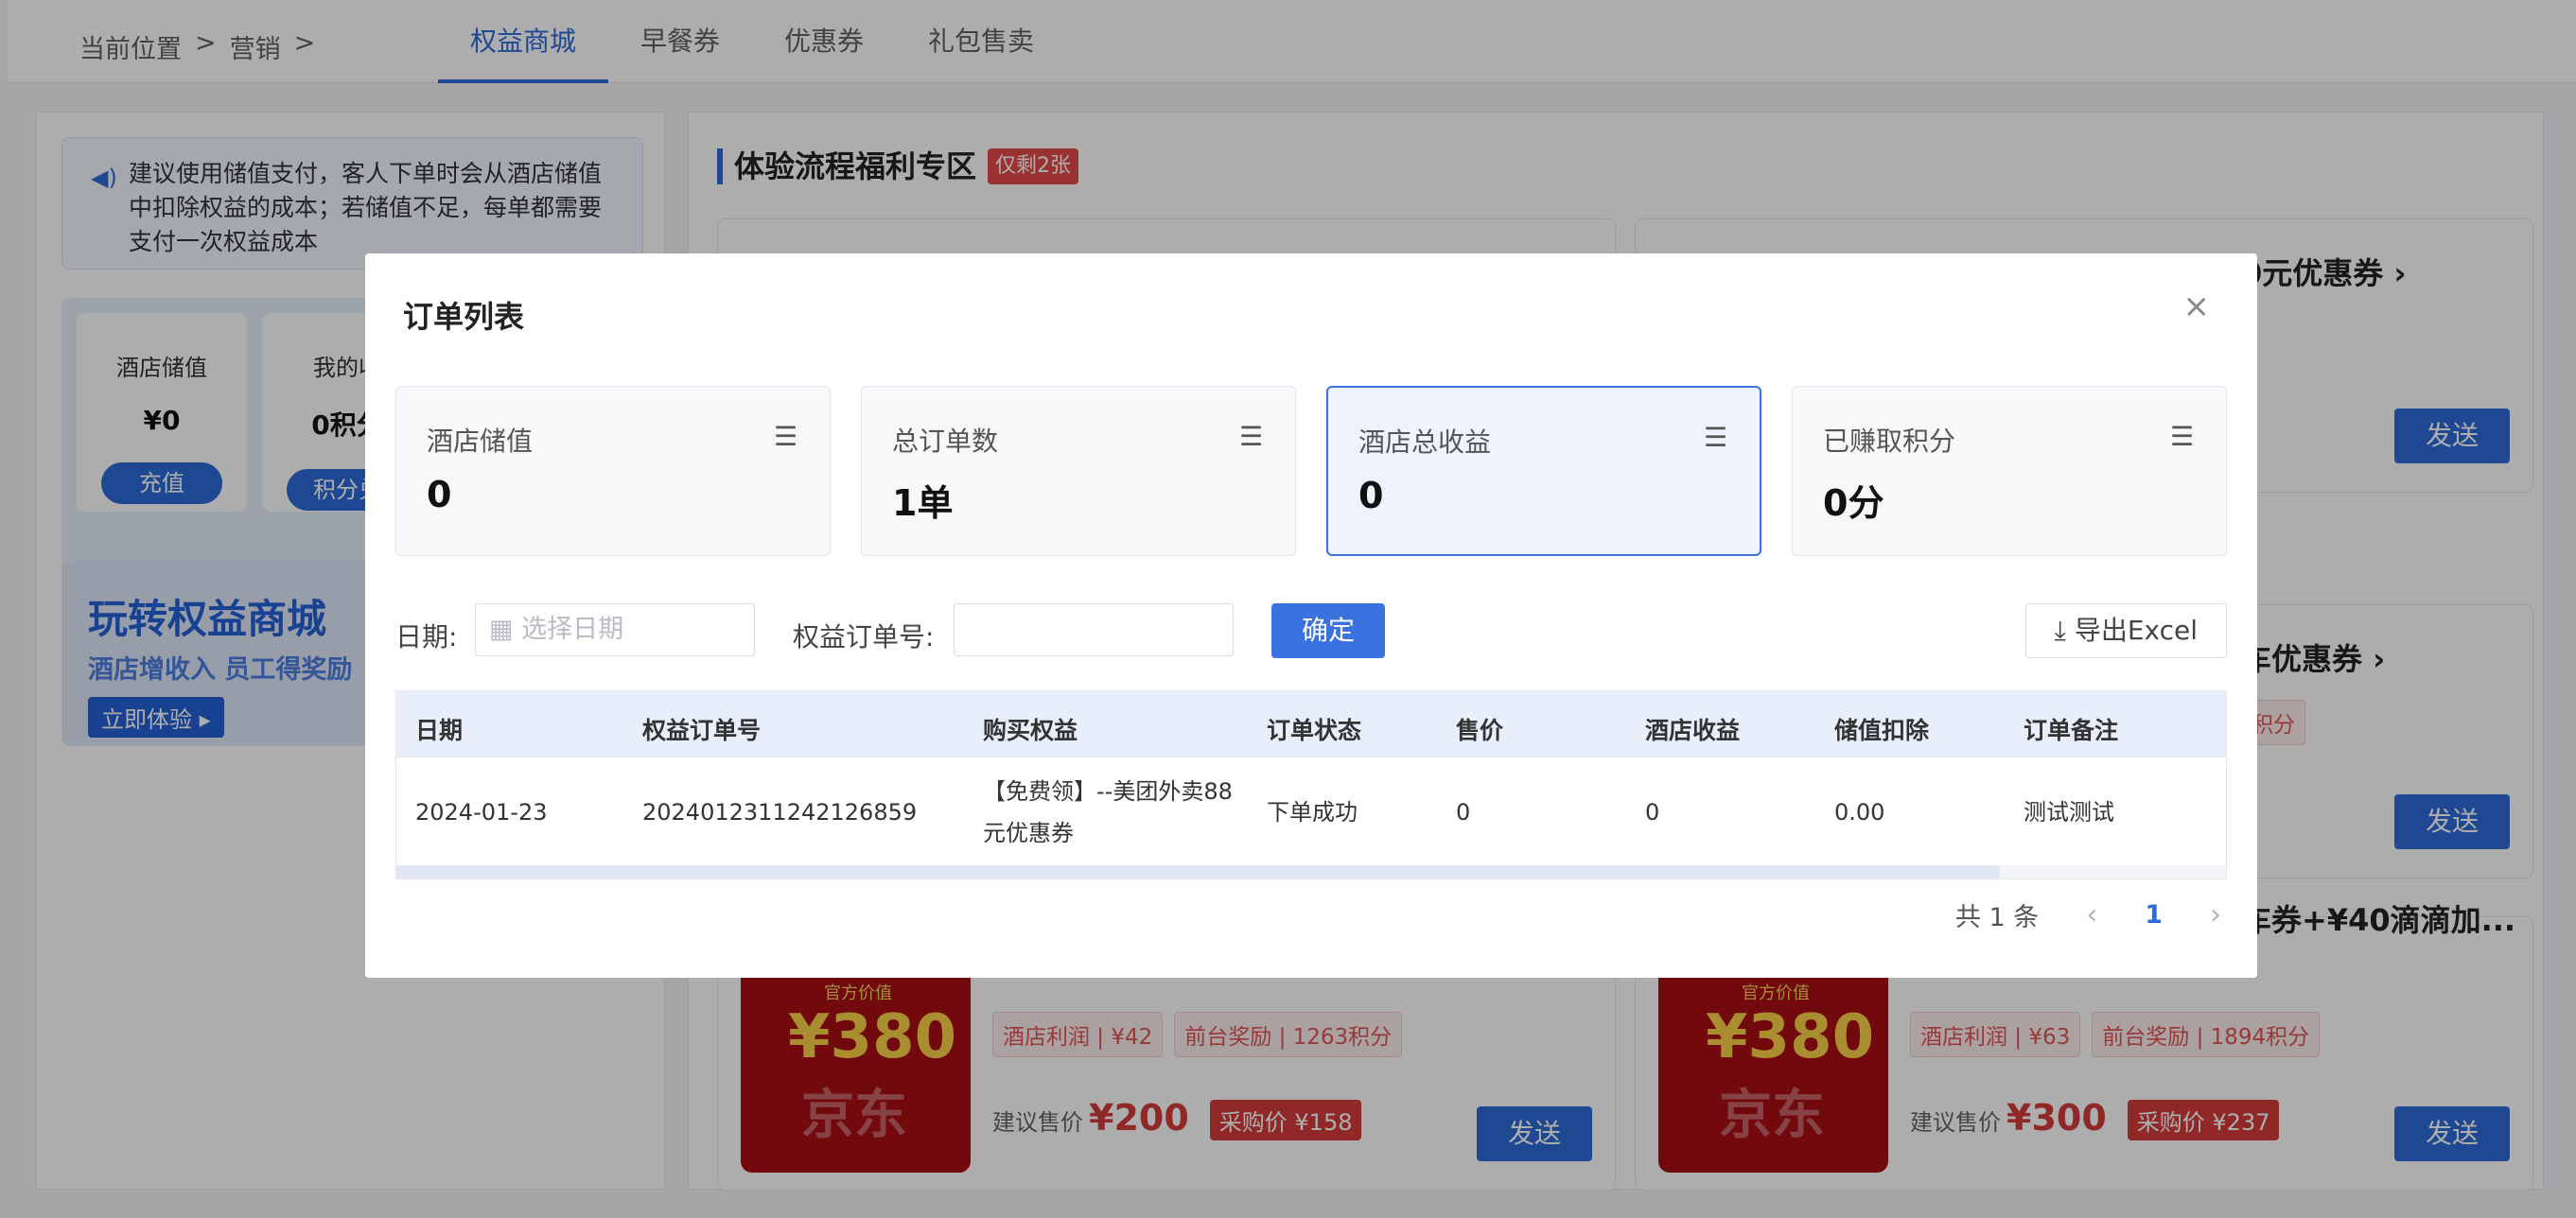 This screenshot has height=1218, width=2576. What do you see at coordinates (501, 629) in the screenshot?
I see `calendar-icon: ▦` at bounding box center [501, 629].